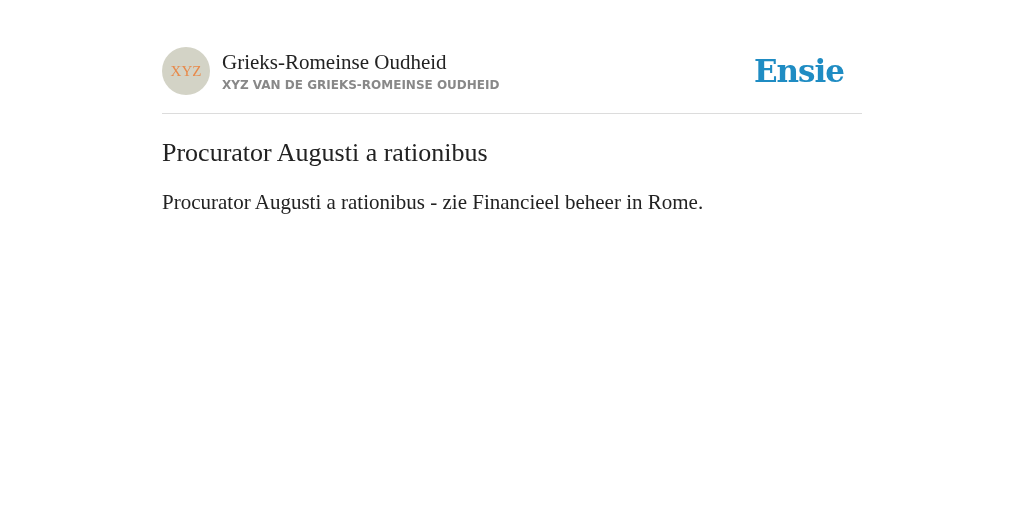  What do you see at coordinates (361, 85) in the screenshot?
I see `category-subtitle: XYZ VAN DE GRIEKS-ROMEINSE OUDHEID` at bounding box center [361, 85].